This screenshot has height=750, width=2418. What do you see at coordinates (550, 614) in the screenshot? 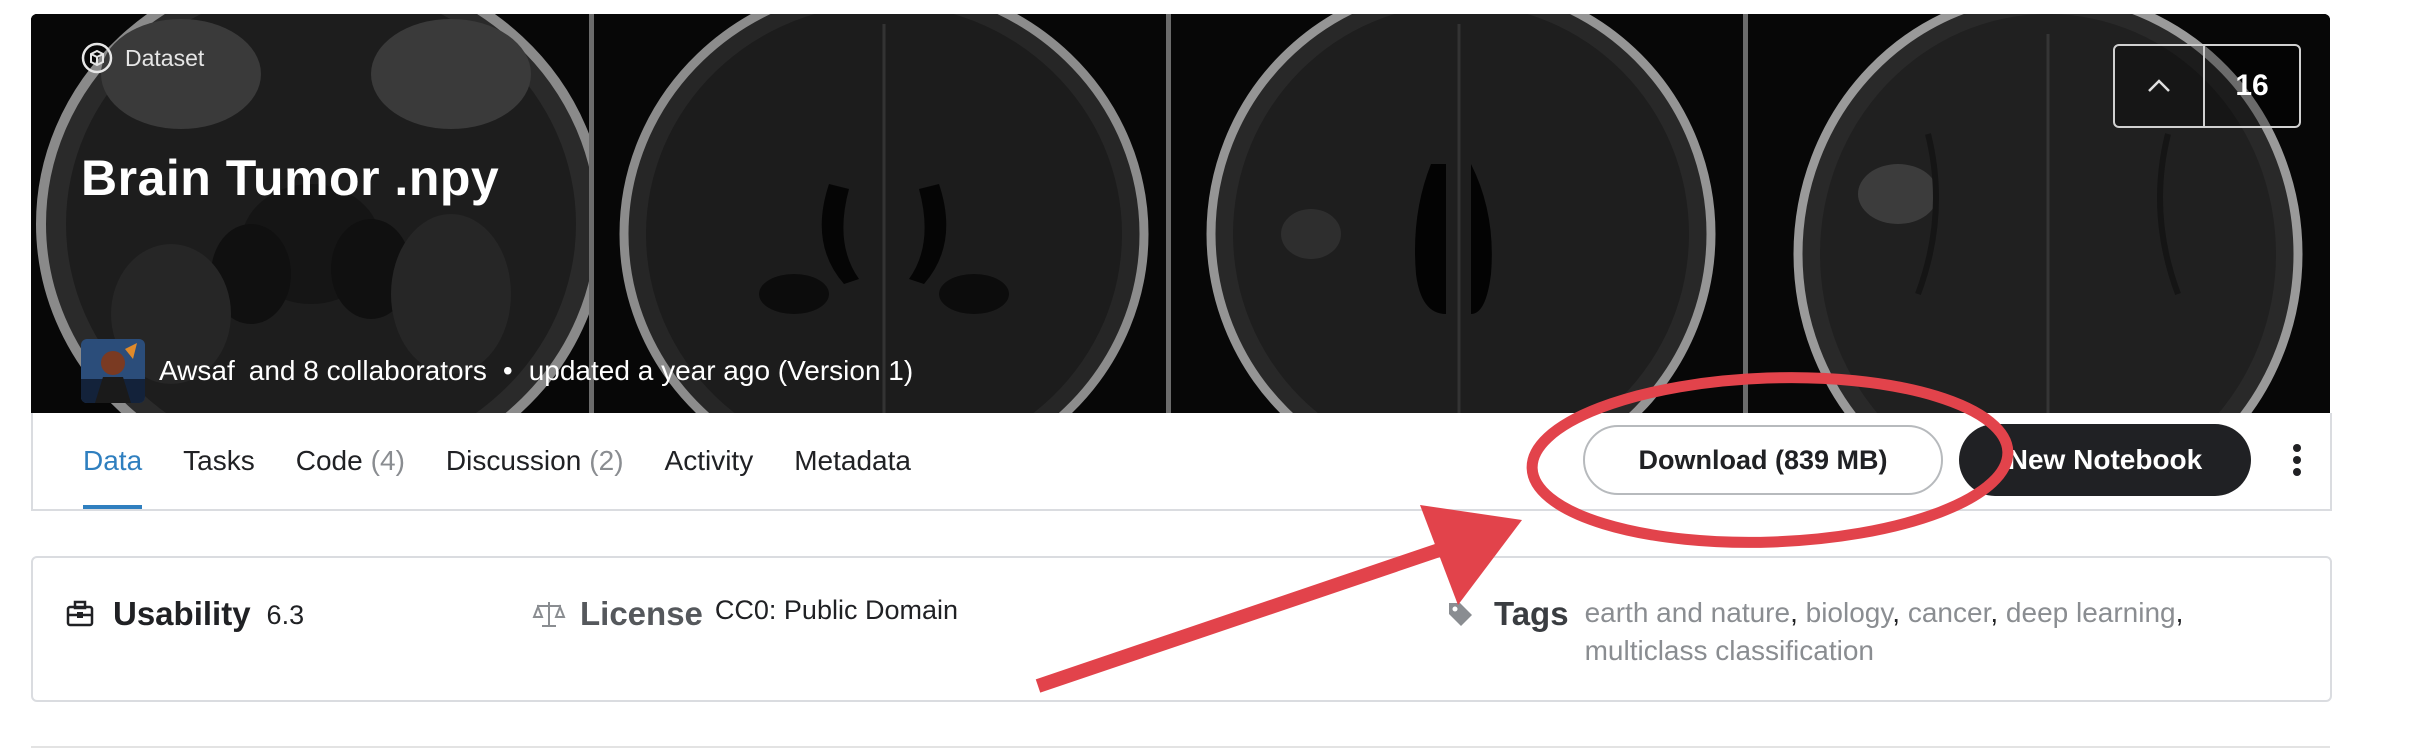
I see `scale-icon` at bounding box center [550, 614].